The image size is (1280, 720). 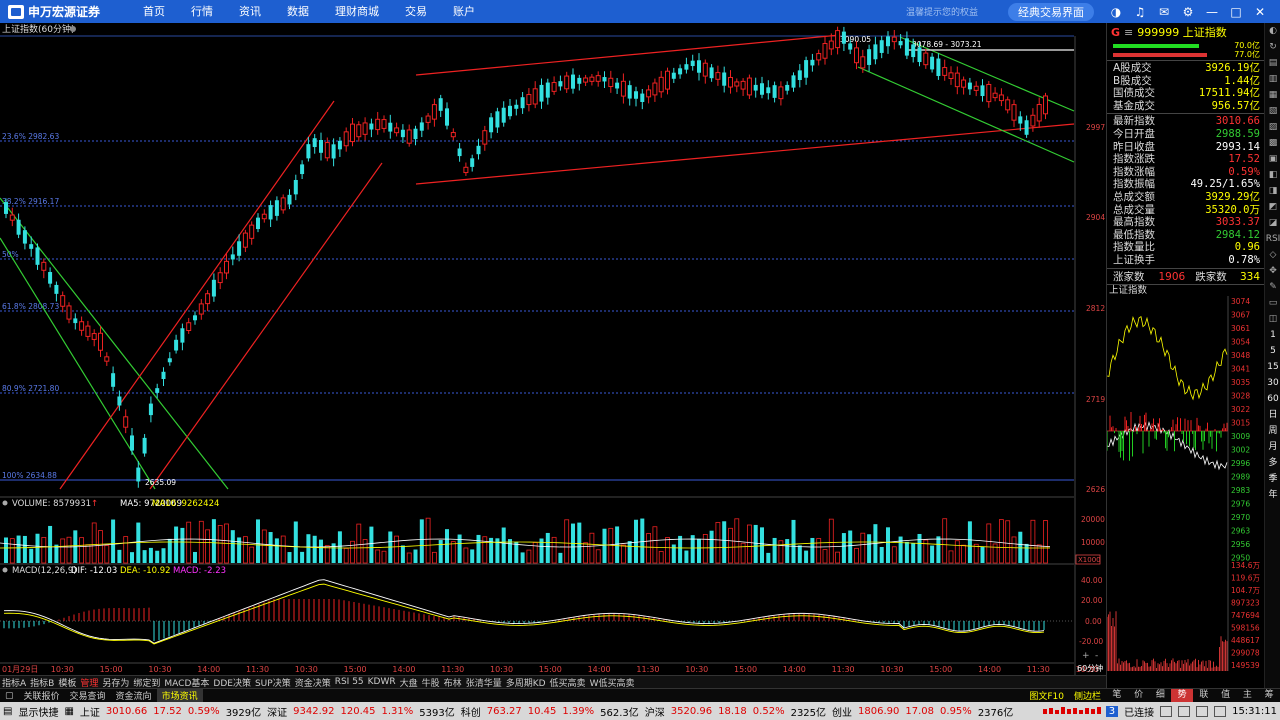 What do you see at coordinates (1272, 63) in the screenshot?
I see `strip-tool-icon: ▤` at bounding box center [1272, 63].